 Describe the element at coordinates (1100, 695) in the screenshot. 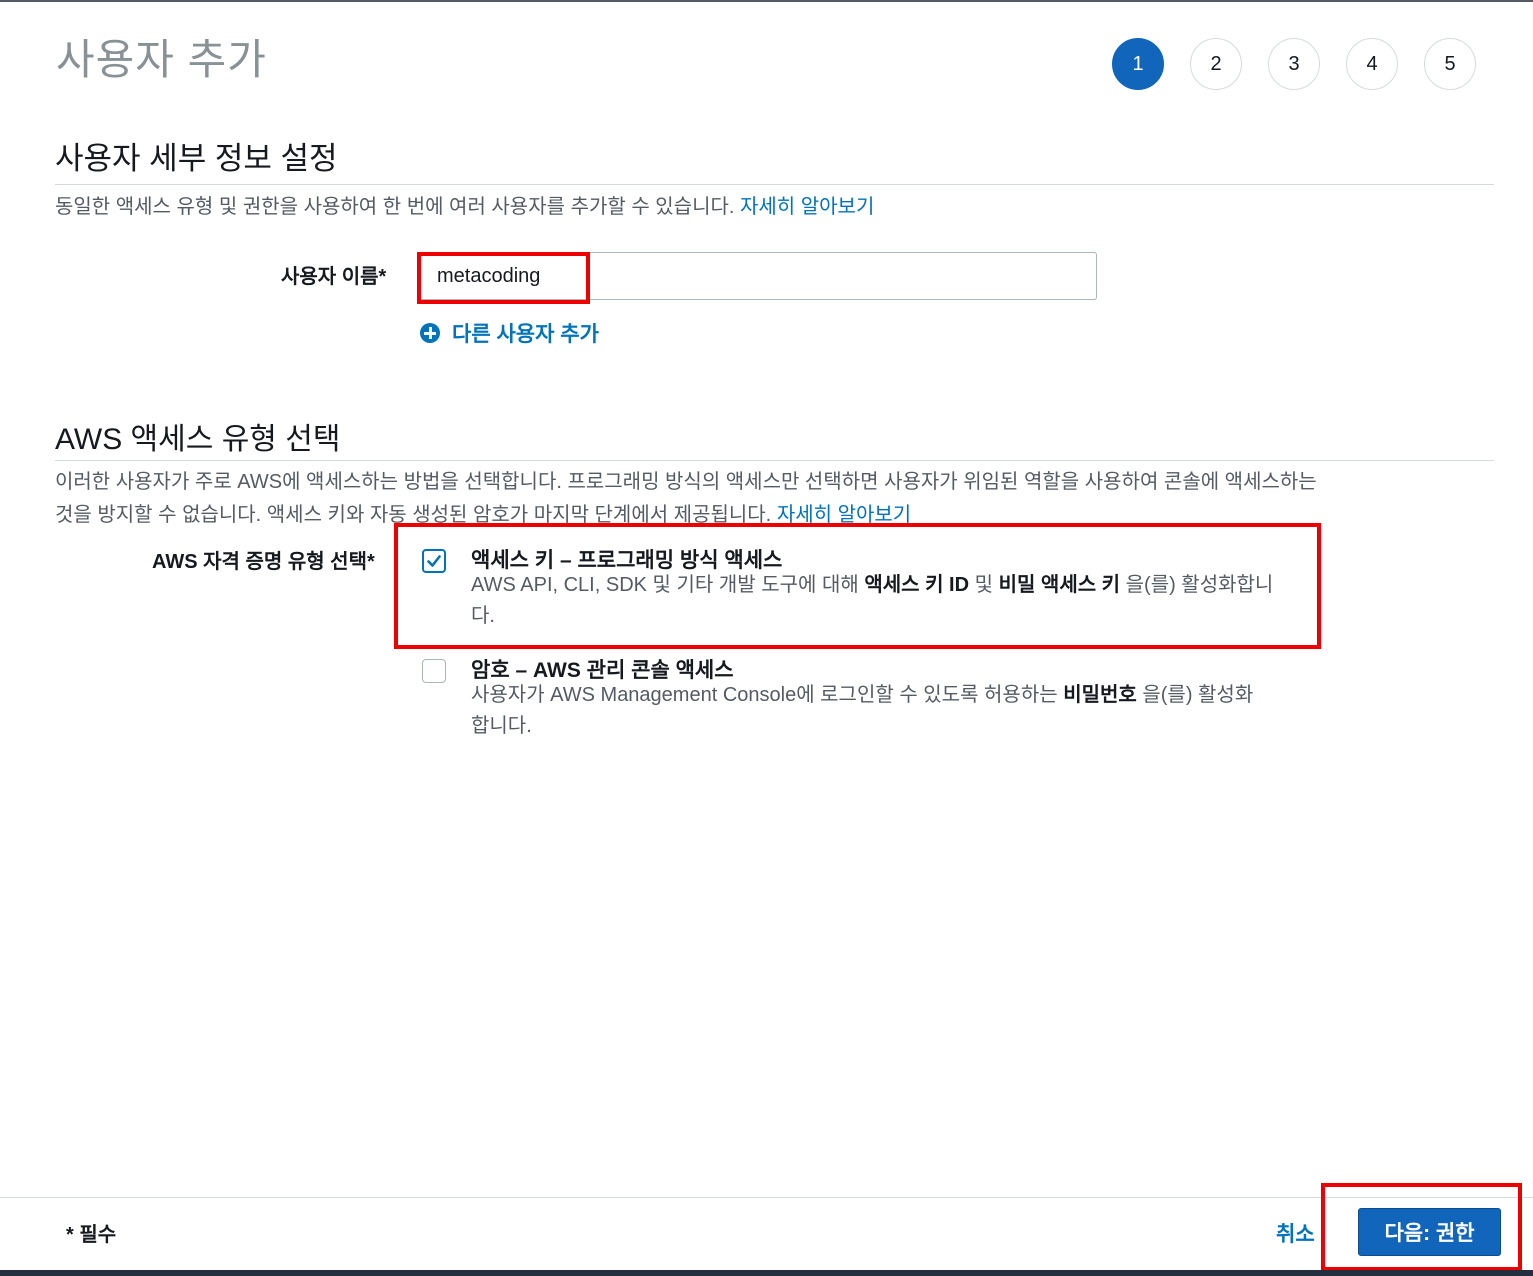

I see `password-term: 비밀번호` at that location.